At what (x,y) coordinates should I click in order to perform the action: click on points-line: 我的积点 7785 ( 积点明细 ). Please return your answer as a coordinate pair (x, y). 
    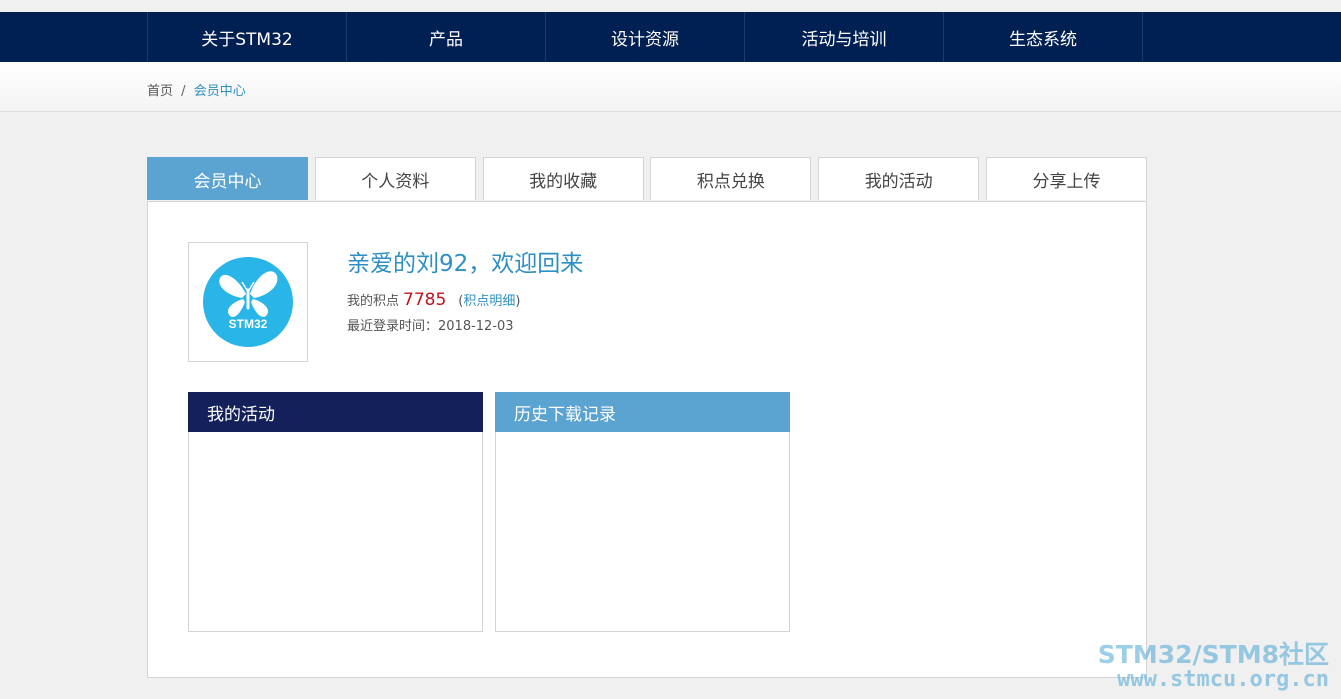
    Looking at the image, I should click on (433, 300).